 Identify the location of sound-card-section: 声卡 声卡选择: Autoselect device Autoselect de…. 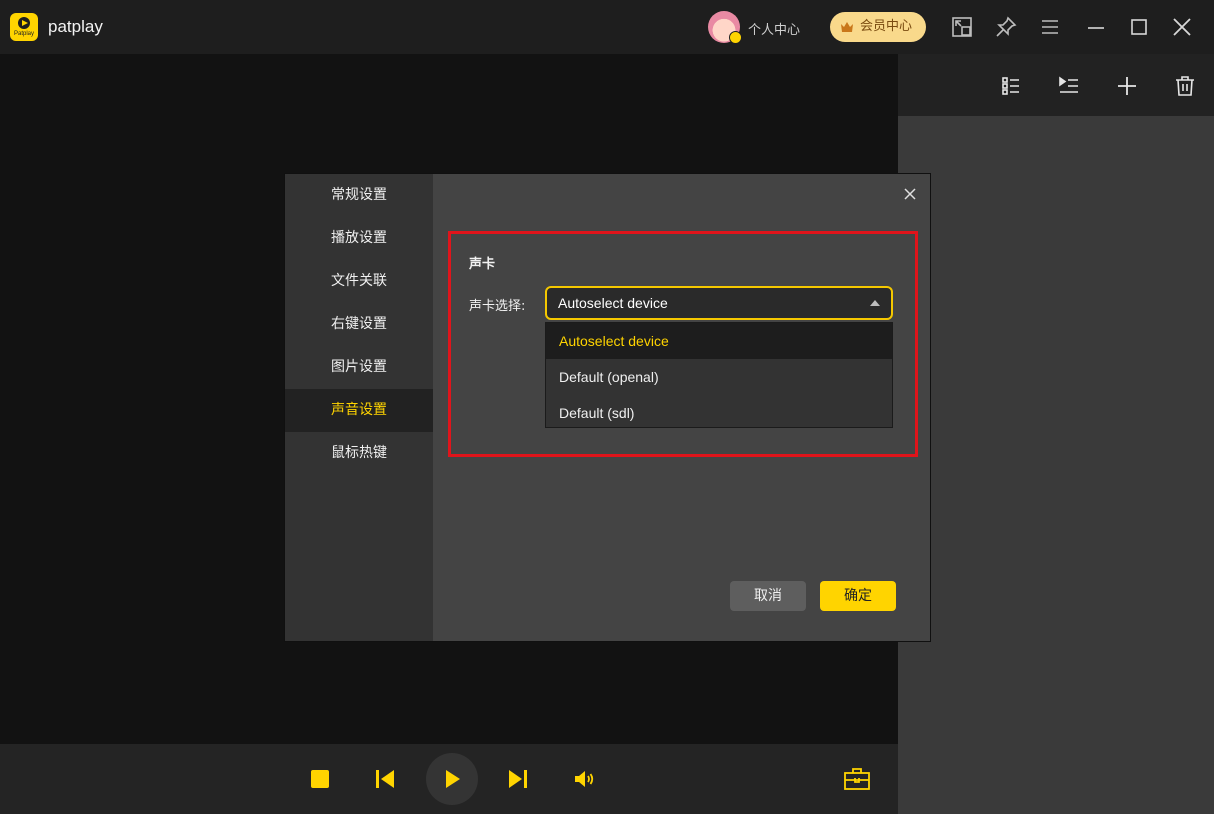
(683, 344).